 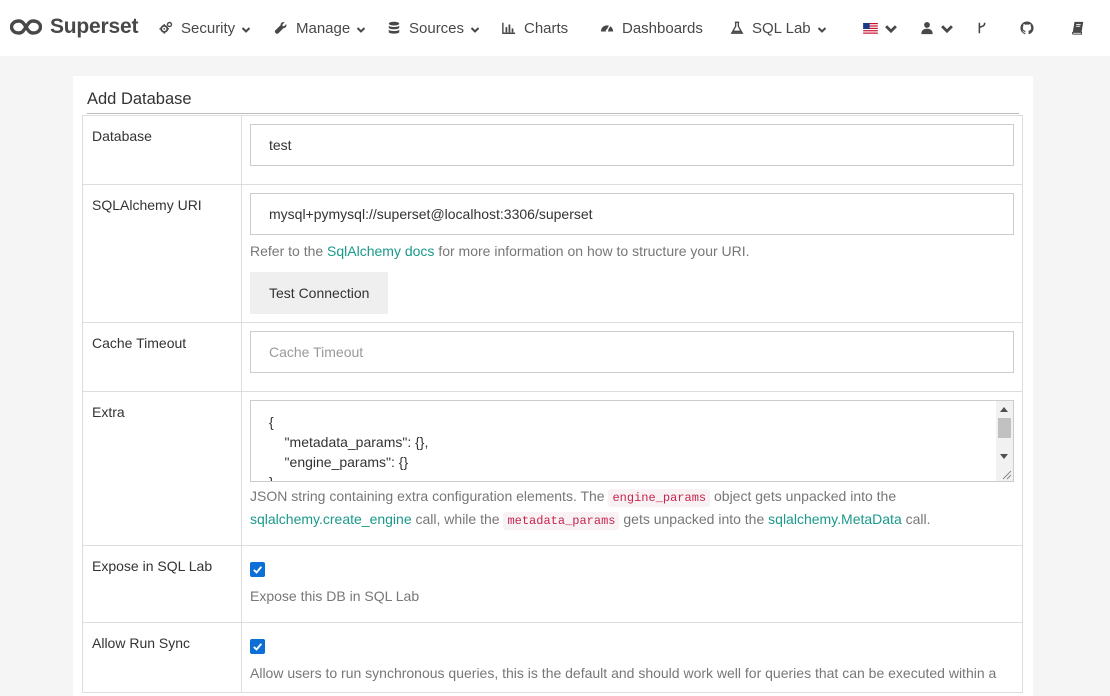 What do you see at coordinates (781, 28) in the screenshot?
I see `nav-sqllab-label: SQL Lab` at bounding box center [781, 28].